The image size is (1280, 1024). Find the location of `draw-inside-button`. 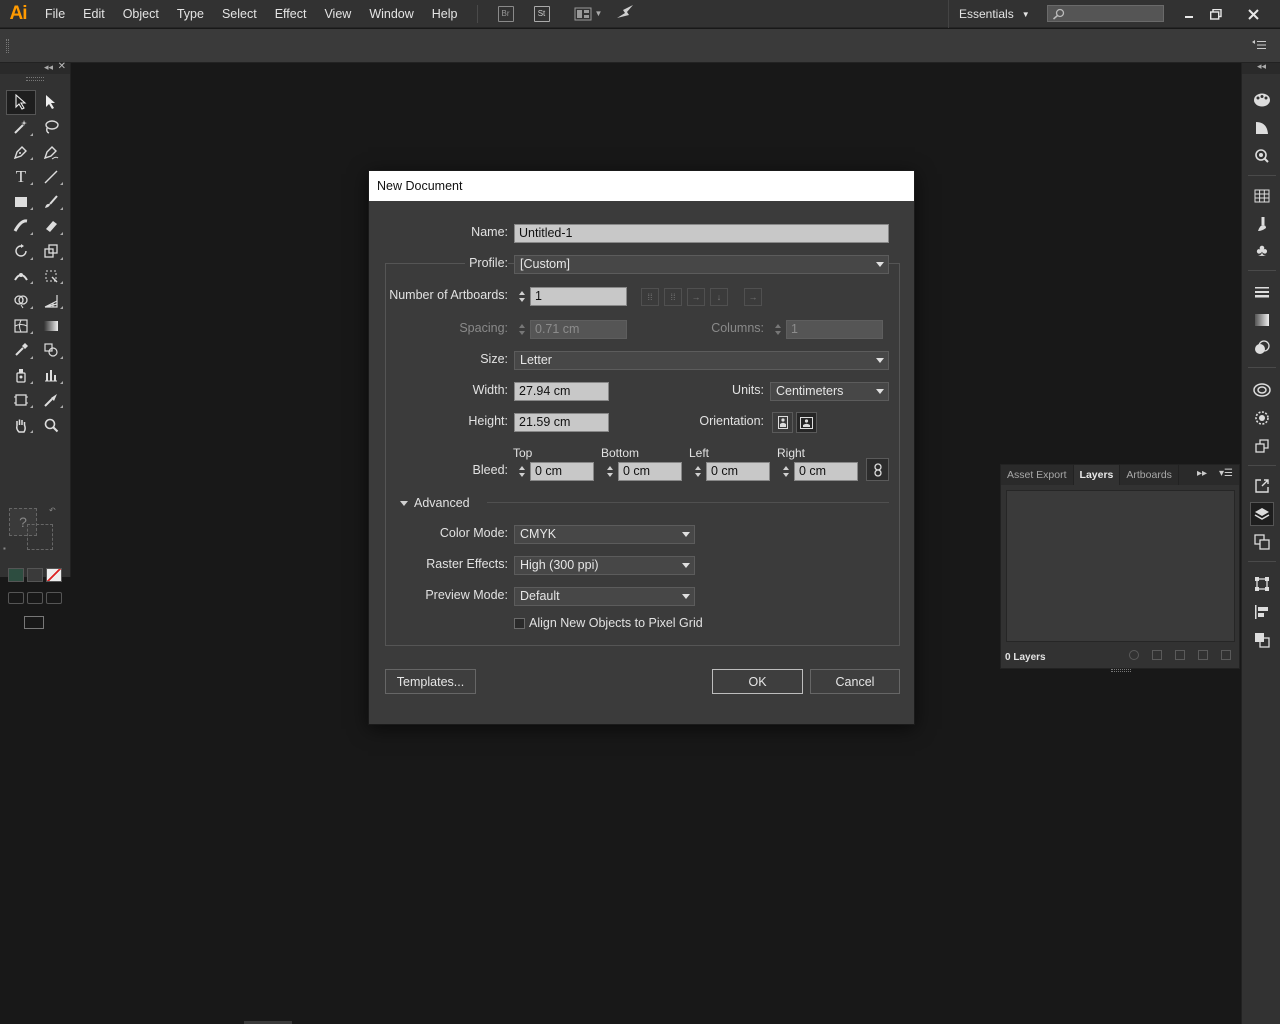

draw-inside-button is located at coordinates (54, 598).